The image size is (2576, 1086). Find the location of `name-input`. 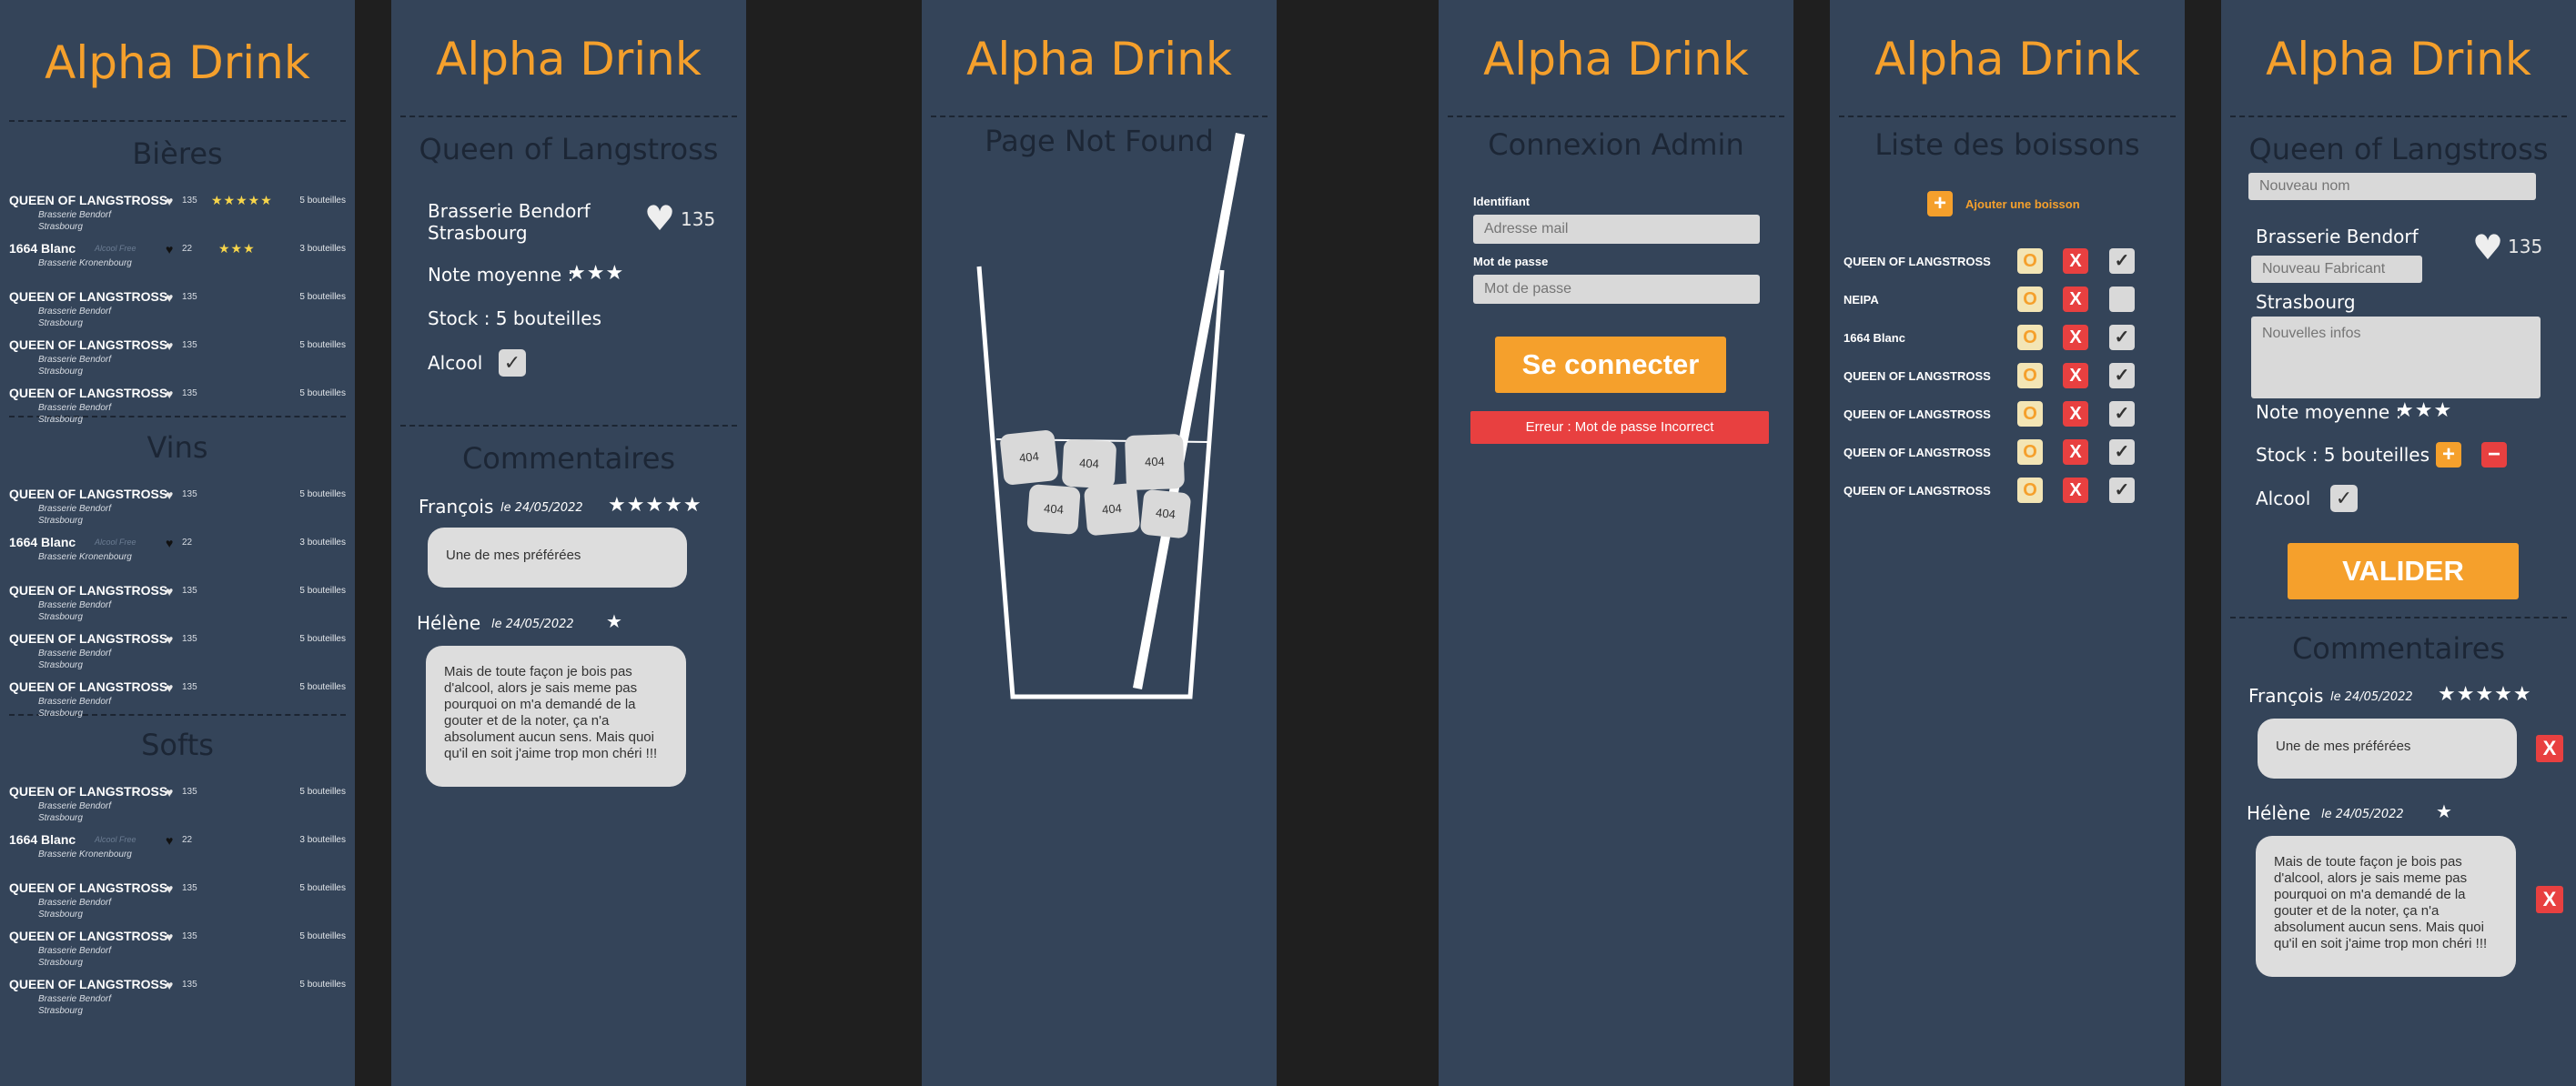

name-input is located at coordinates (2392, 186).